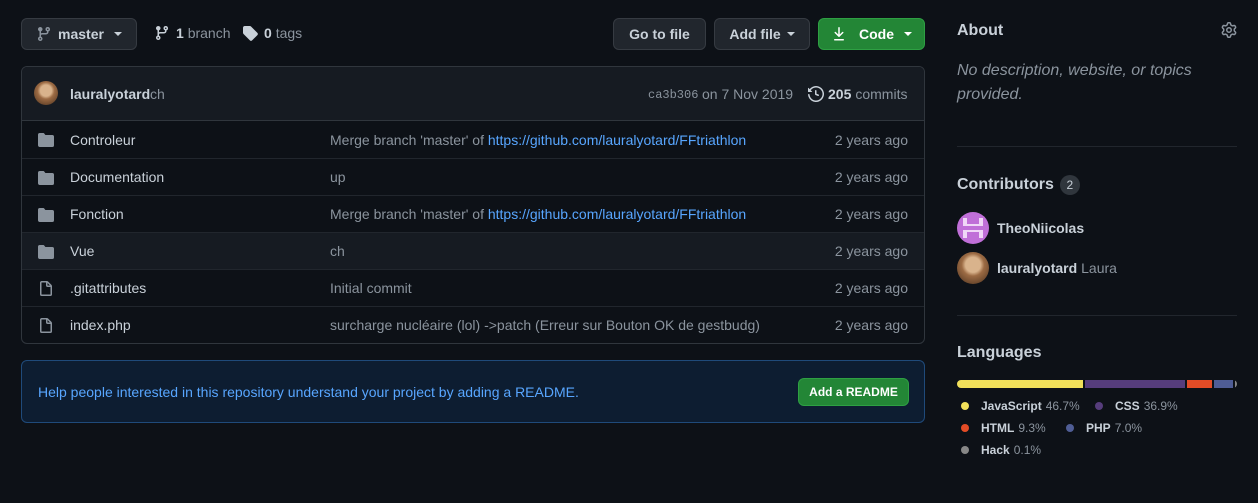 The height and width of the screenshot is (503, 1258). I want to click on contributor-login: lauralyotard, so click(1037, 268).